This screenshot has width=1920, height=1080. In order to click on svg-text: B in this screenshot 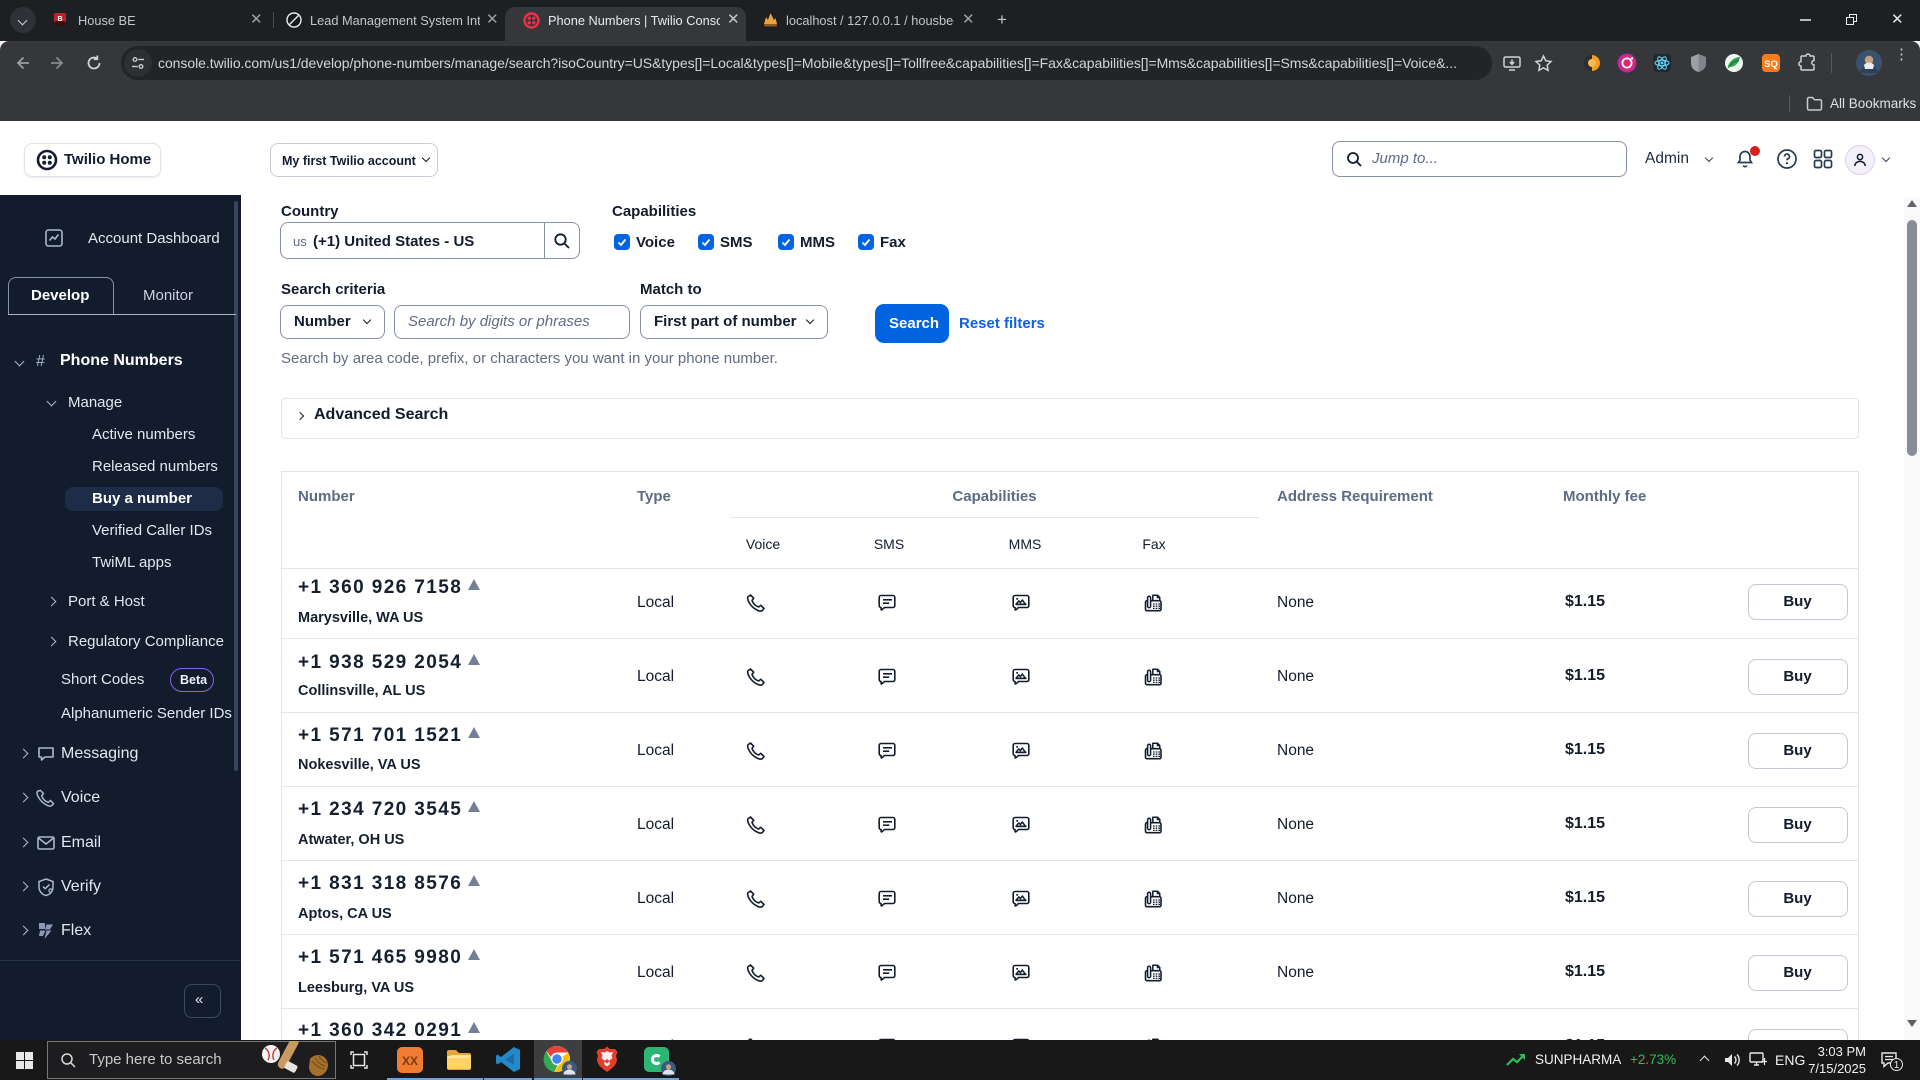, I will do `click(59, 19)`.